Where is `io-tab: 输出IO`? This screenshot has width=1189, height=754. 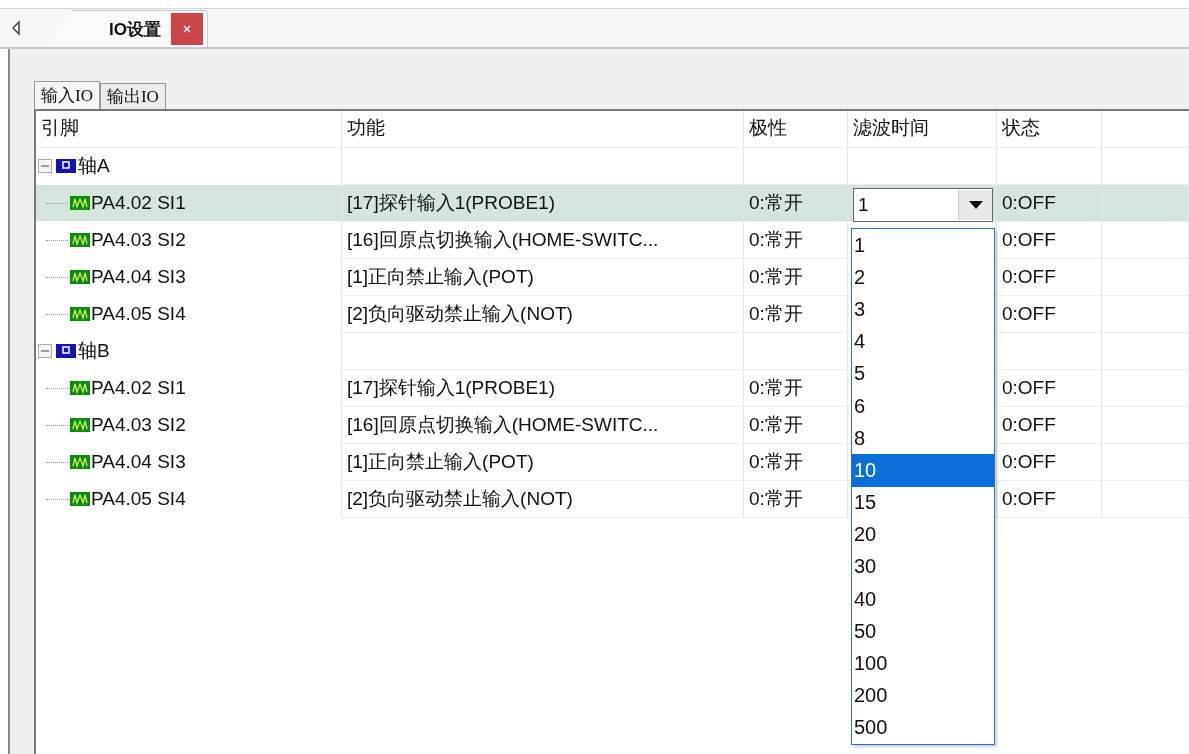 io-tab: 输出IO is located at coordinates (132, 96).